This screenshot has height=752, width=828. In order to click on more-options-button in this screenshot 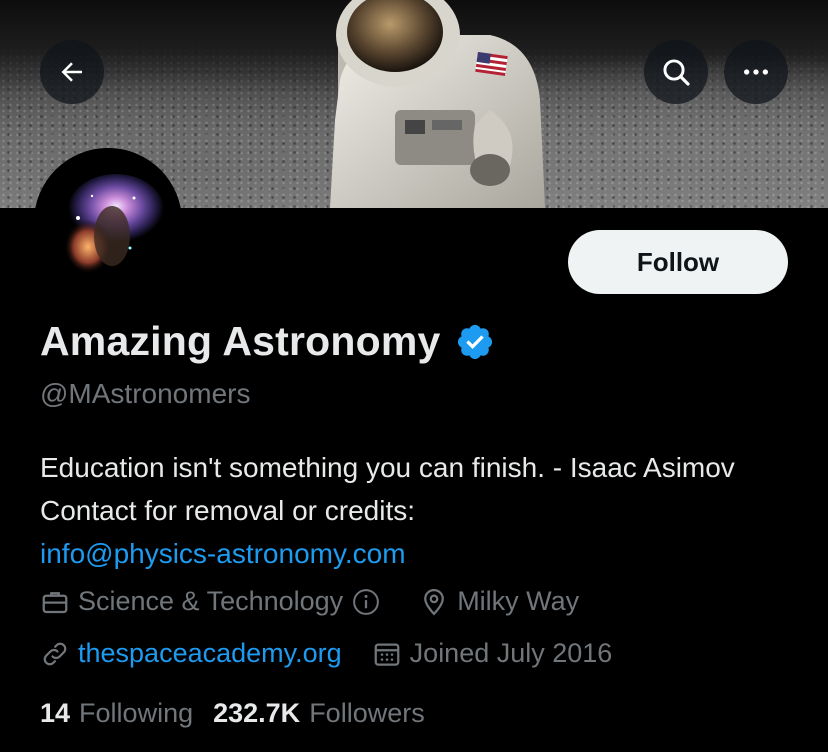, I will do `click(756, 72)`.